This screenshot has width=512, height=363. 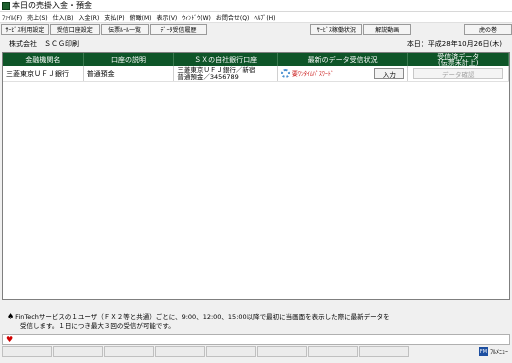 I want to click on cell-received: データ確認, so click(x=458, y=73).